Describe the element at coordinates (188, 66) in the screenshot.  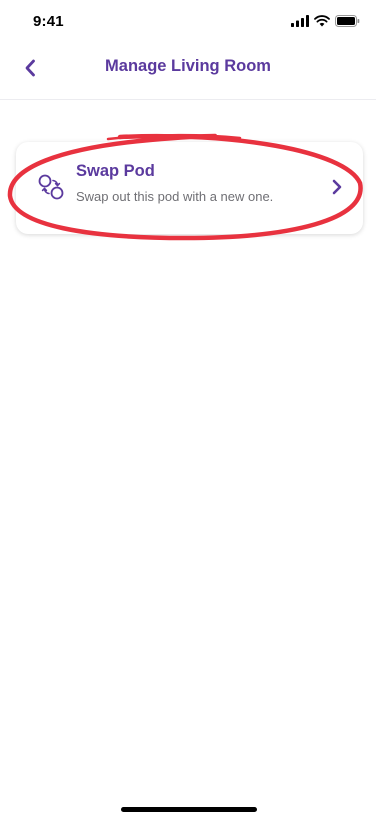
I see `page-title: Manage Living Room` at that location.